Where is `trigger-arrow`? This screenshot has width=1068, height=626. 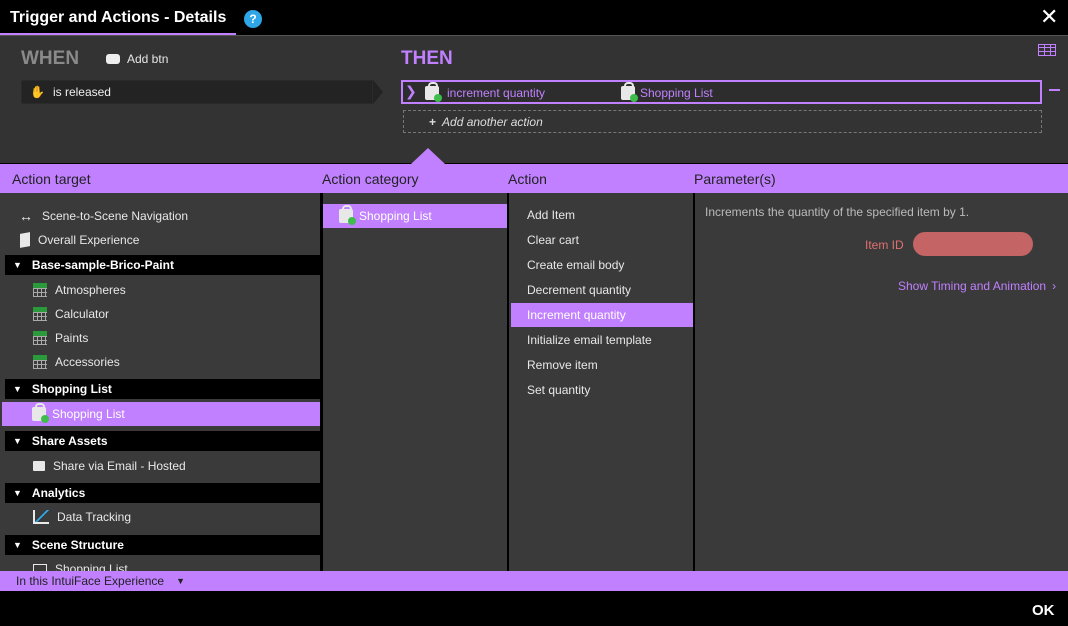 trigger-arrow is located at coordinates (378, 92).